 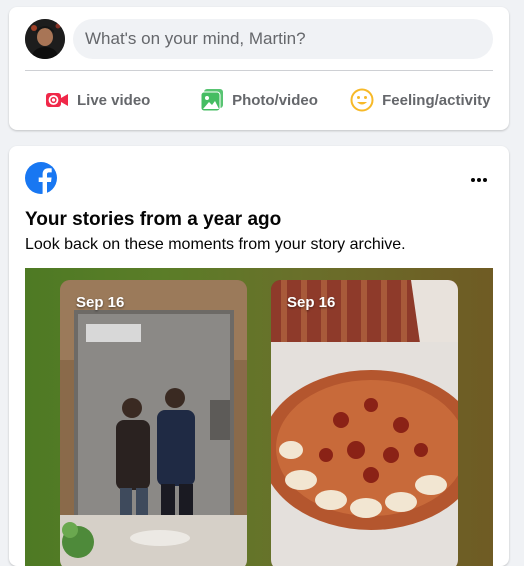 I want to click on composer-actions: Live video Photo/video Feeling/activity, so click(x=259, y=100).